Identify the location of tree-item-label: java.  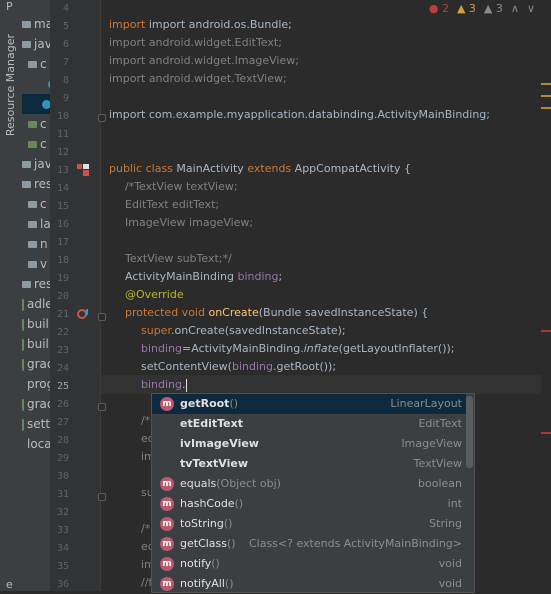
(42, 44).